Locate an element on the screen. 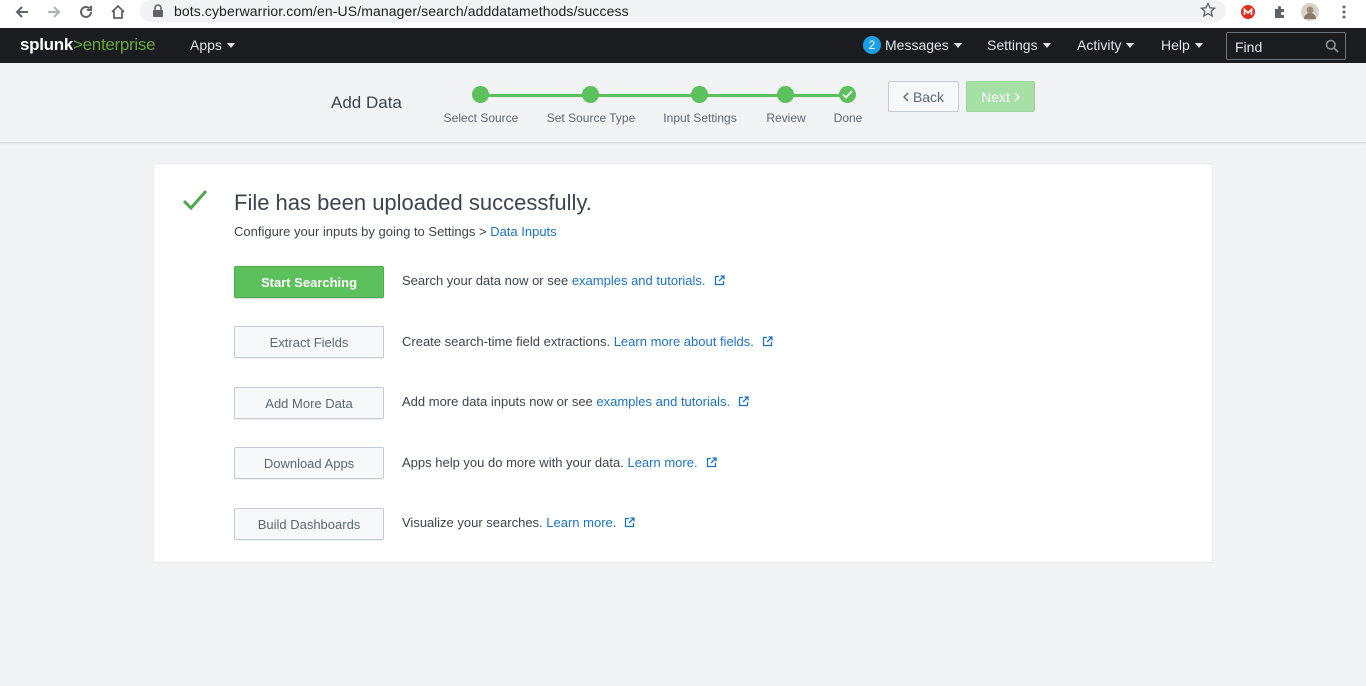 The image size is (1366, 686). extract-fields-label: Extract Fields is located at coordinates (309, 342).